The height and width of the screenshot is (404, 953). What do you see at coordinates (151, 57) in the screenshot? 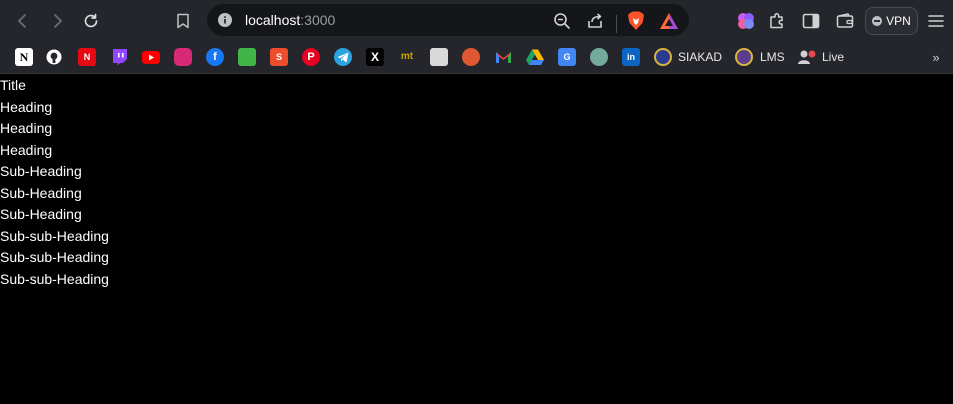
I see `youtube-icon` at bounding box center [151, 57].